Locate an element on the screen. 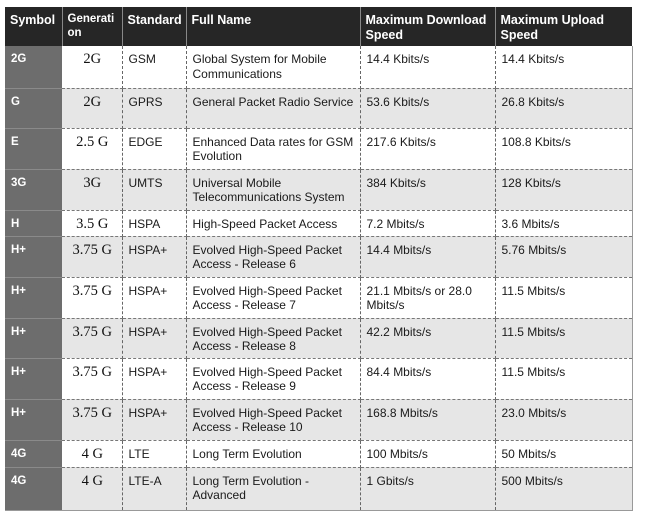  download-speed-cell: 84.4 Mbits/s is located at coordinates (428, 379).